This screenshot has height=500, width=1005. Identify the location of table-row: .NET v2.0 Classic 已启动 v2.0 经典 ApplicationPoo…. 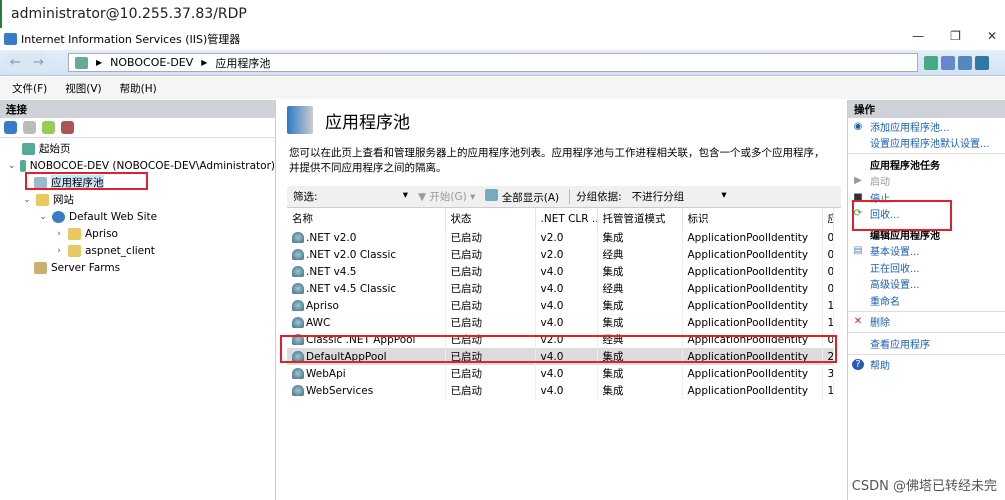
(560, 254).